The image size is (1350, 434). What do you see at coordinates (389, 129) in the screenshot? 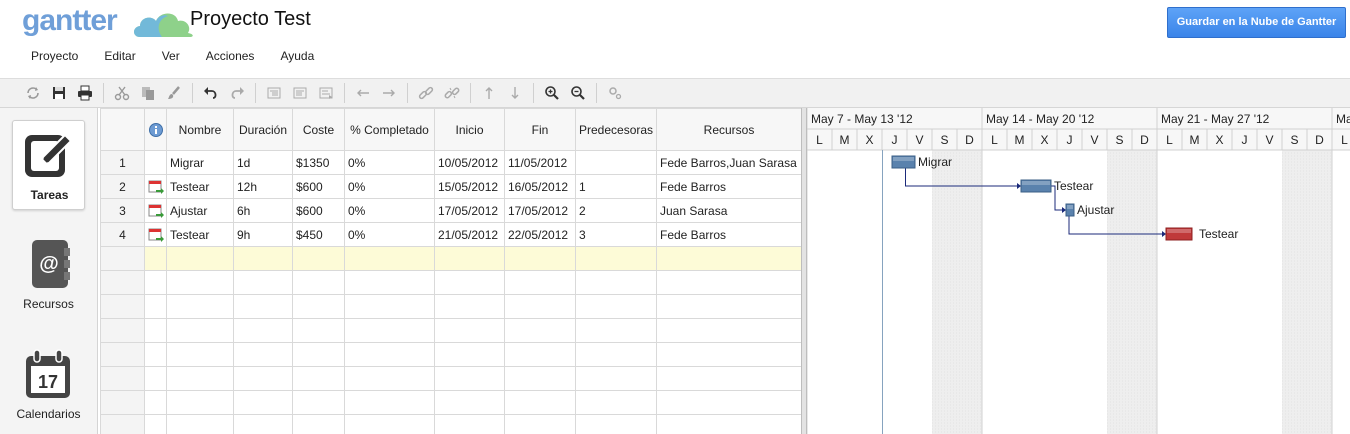
I see `header-completado: % Completado` at bounding box center [389, 129].